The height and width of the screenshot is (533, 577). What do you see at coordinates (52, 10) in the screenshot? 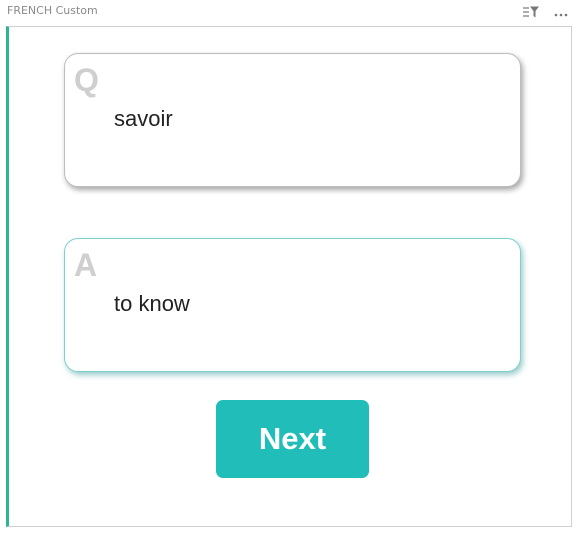
I see `widget-title: FRENCH Custom` at bounding box center [52, 10].